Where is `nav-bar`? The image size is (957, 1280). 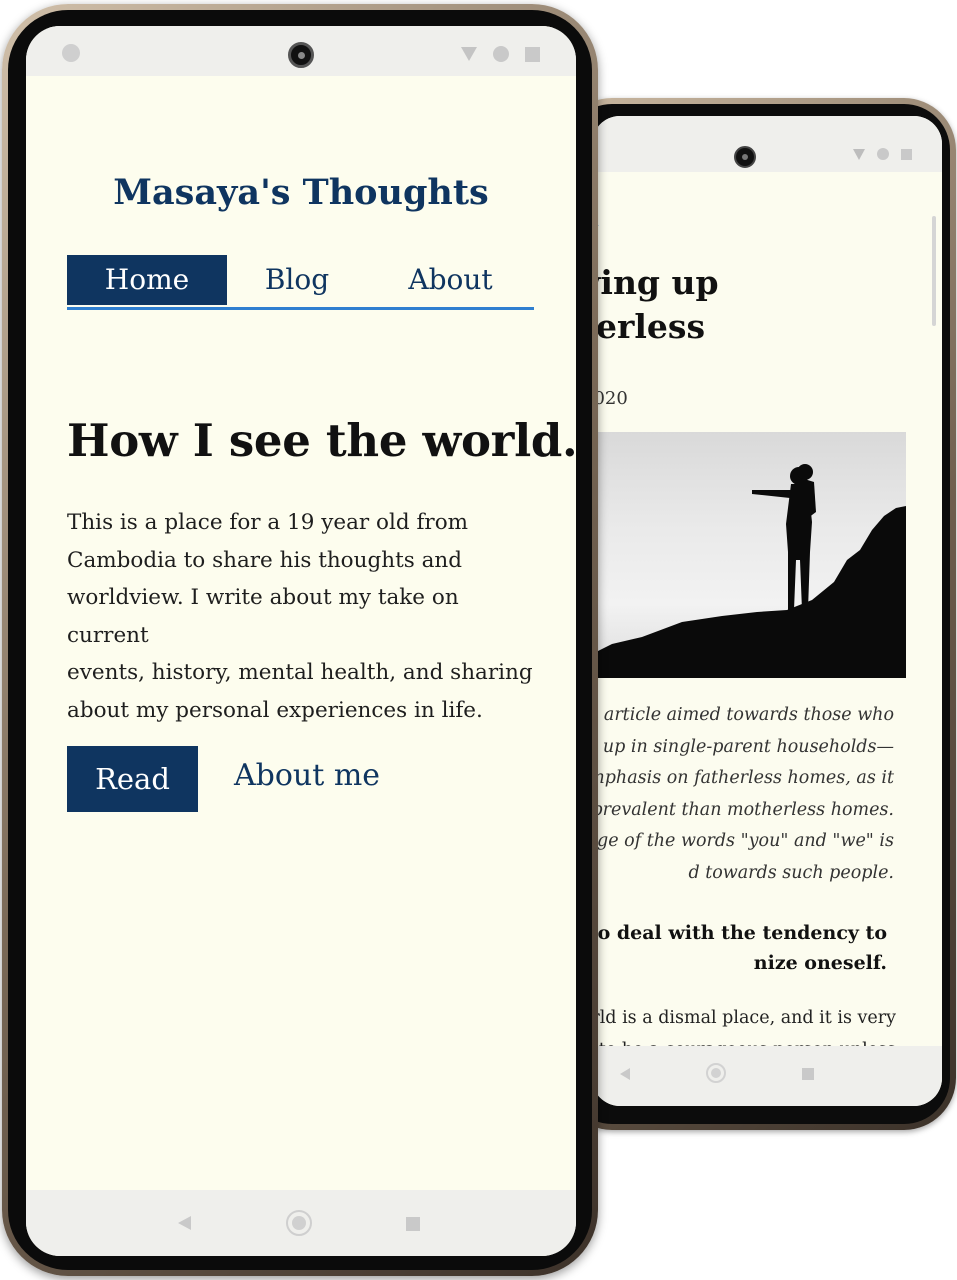 nav-bar is located at coordinates (301, 1223).